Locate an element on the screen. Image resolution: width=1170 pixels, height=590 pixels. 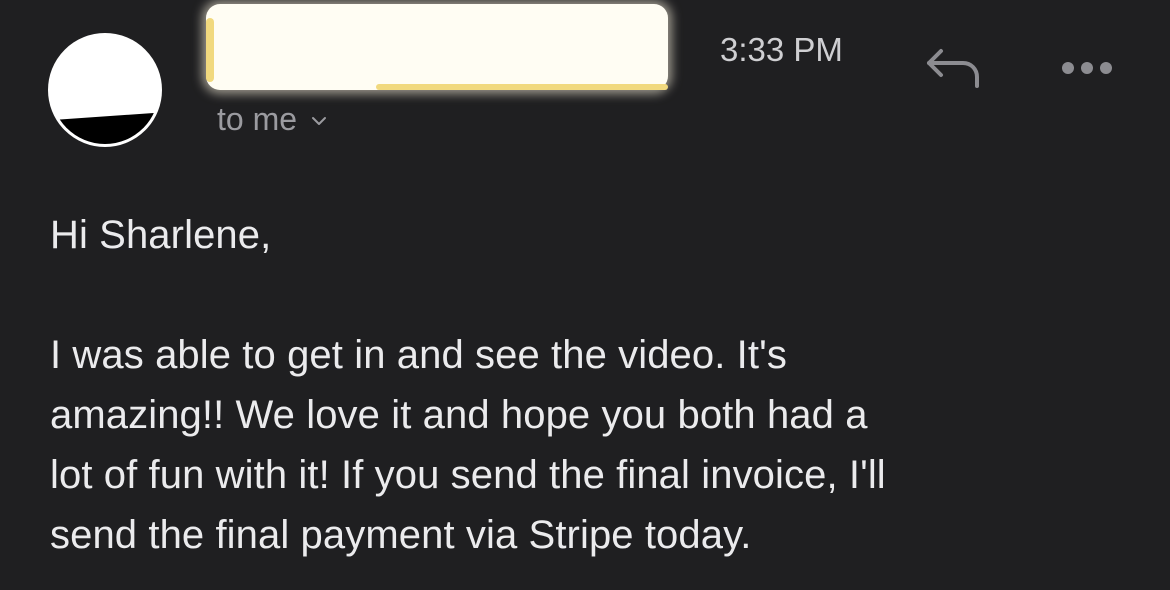
message-line: send the final payment via Stripe today. is located at coordinates (401, 535).